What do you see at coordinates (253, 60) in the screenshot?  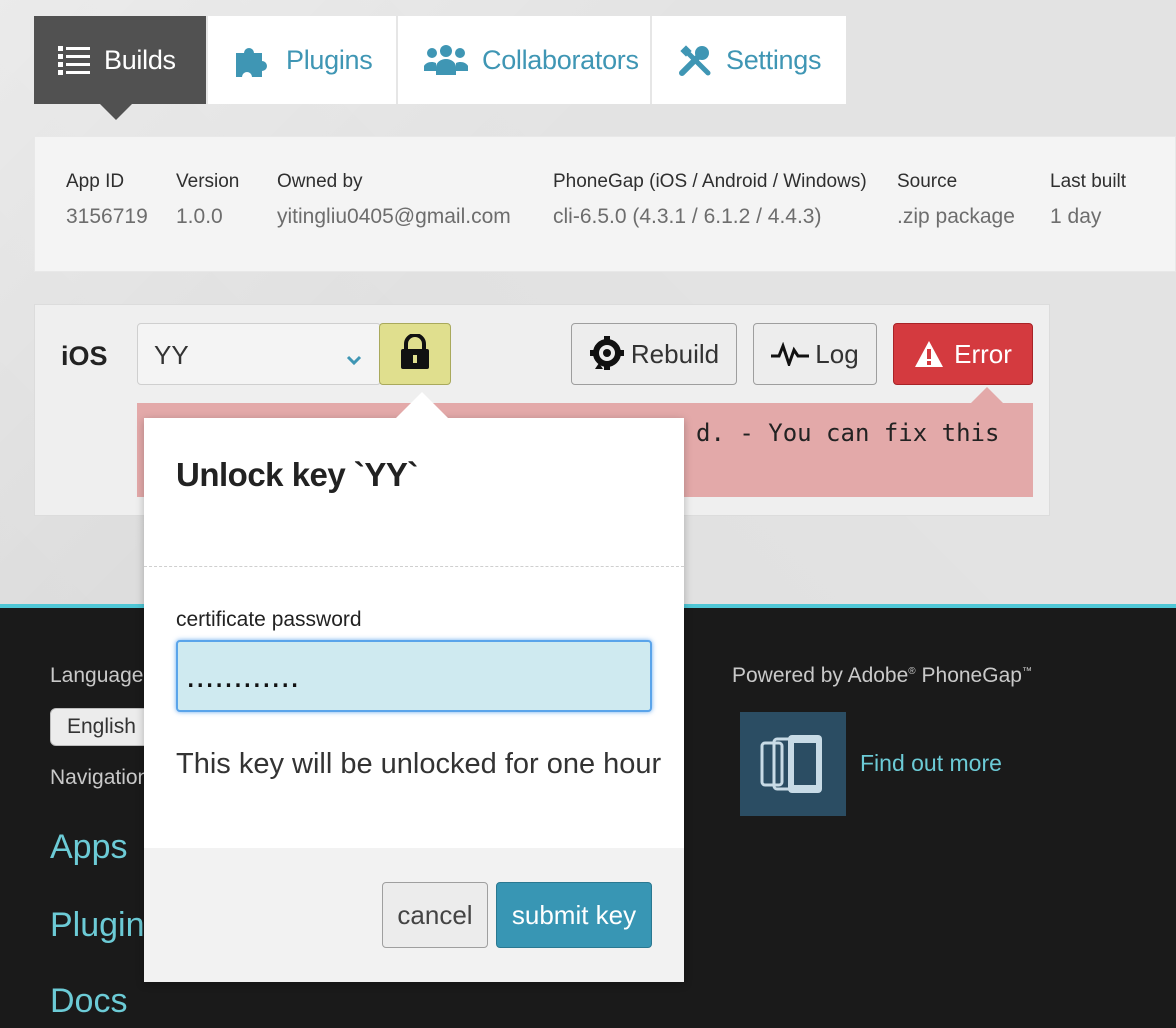 I see `puzzle-icon` at bounding box center [253, 60].